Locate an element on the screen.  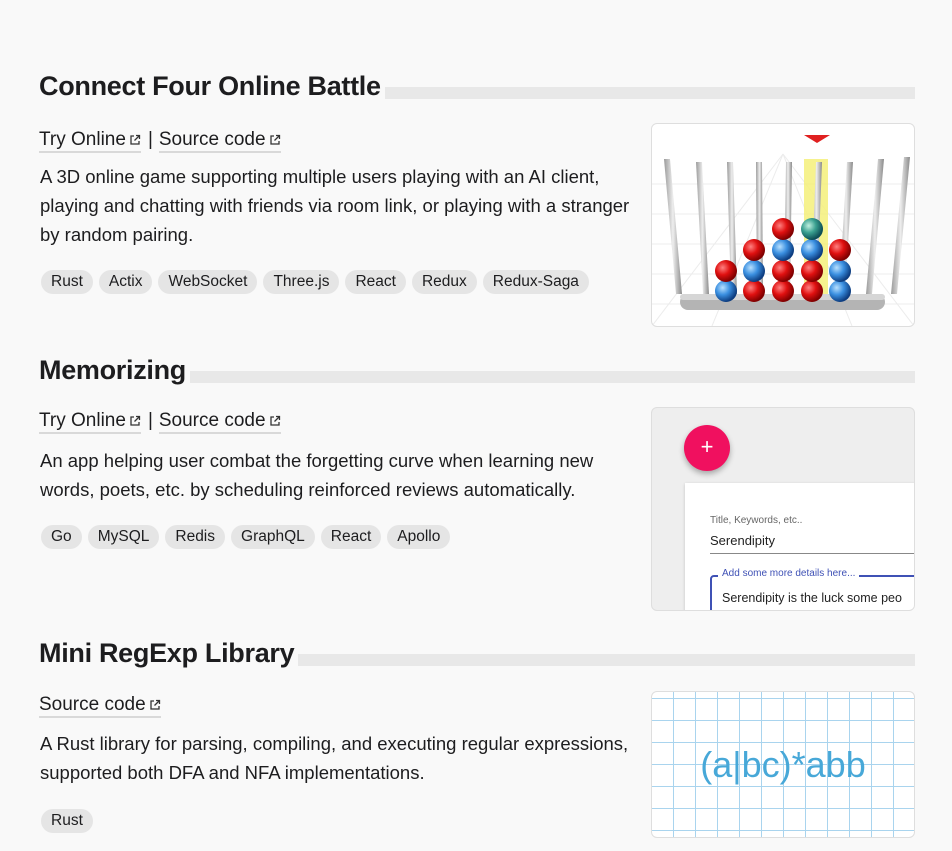
tag: Actix is located at coordinates (125, 282).